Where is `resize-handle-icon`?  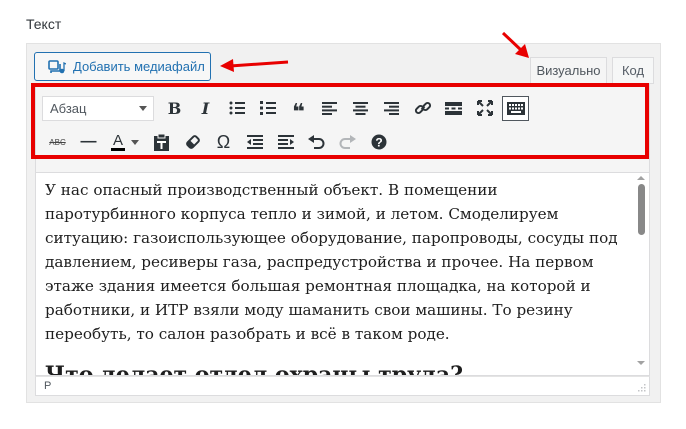 resize-handle-icon is located at coordinates (641, 387).